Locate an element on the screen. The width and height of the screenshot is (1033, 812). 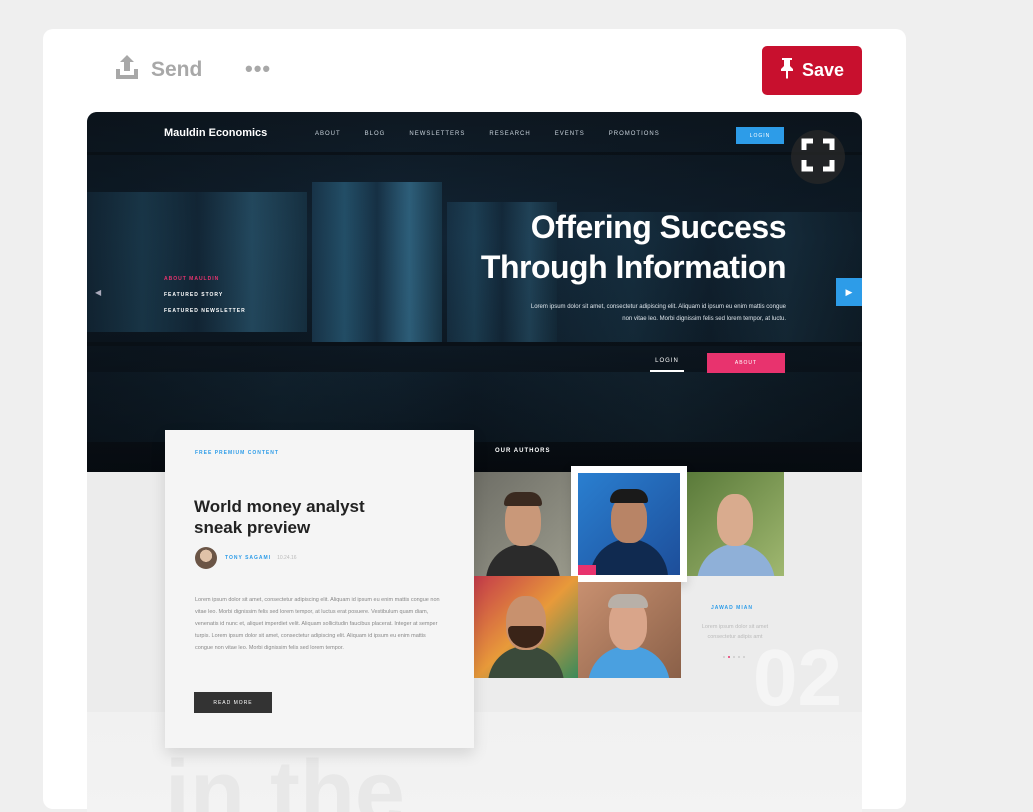
read-more-button: READ MORE is located at coordinates (233, 702).